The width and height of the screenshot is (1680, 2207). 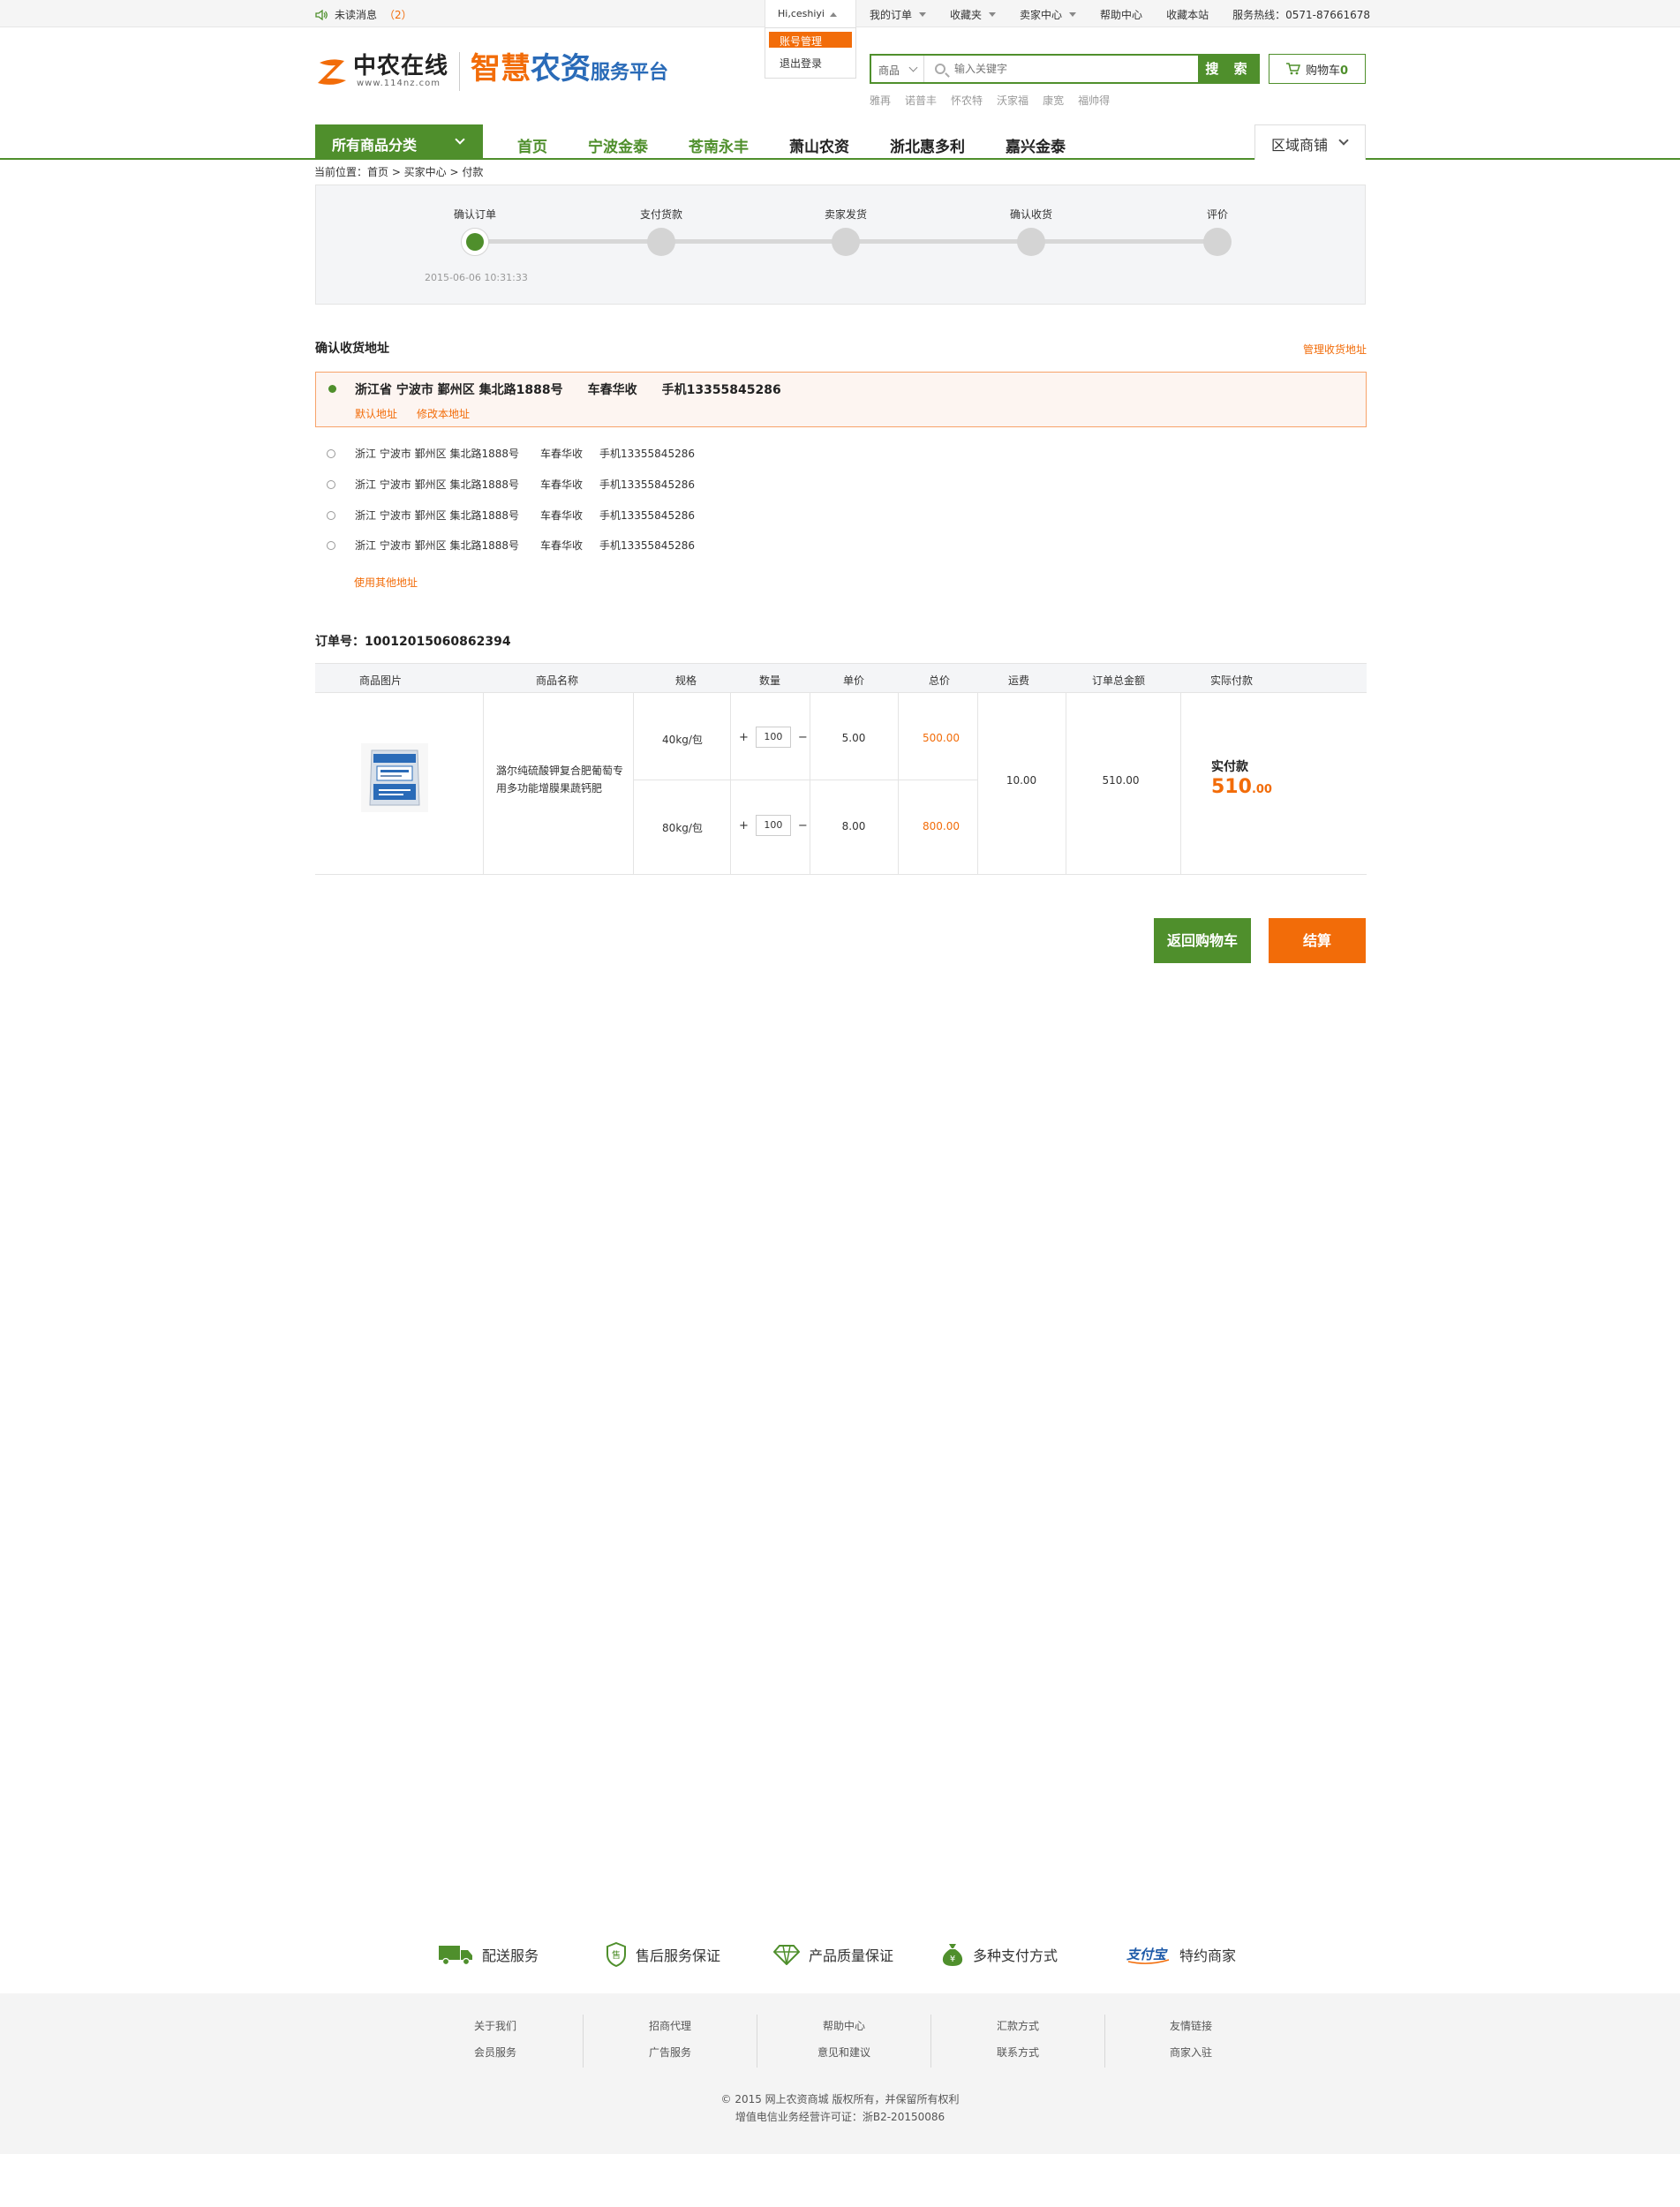 What do you see at coordinates (719, 145) in the screenshot?
I see `nav-link-cangnan-yongfeng: 苍南永丰` at bounding box center [719, 145].